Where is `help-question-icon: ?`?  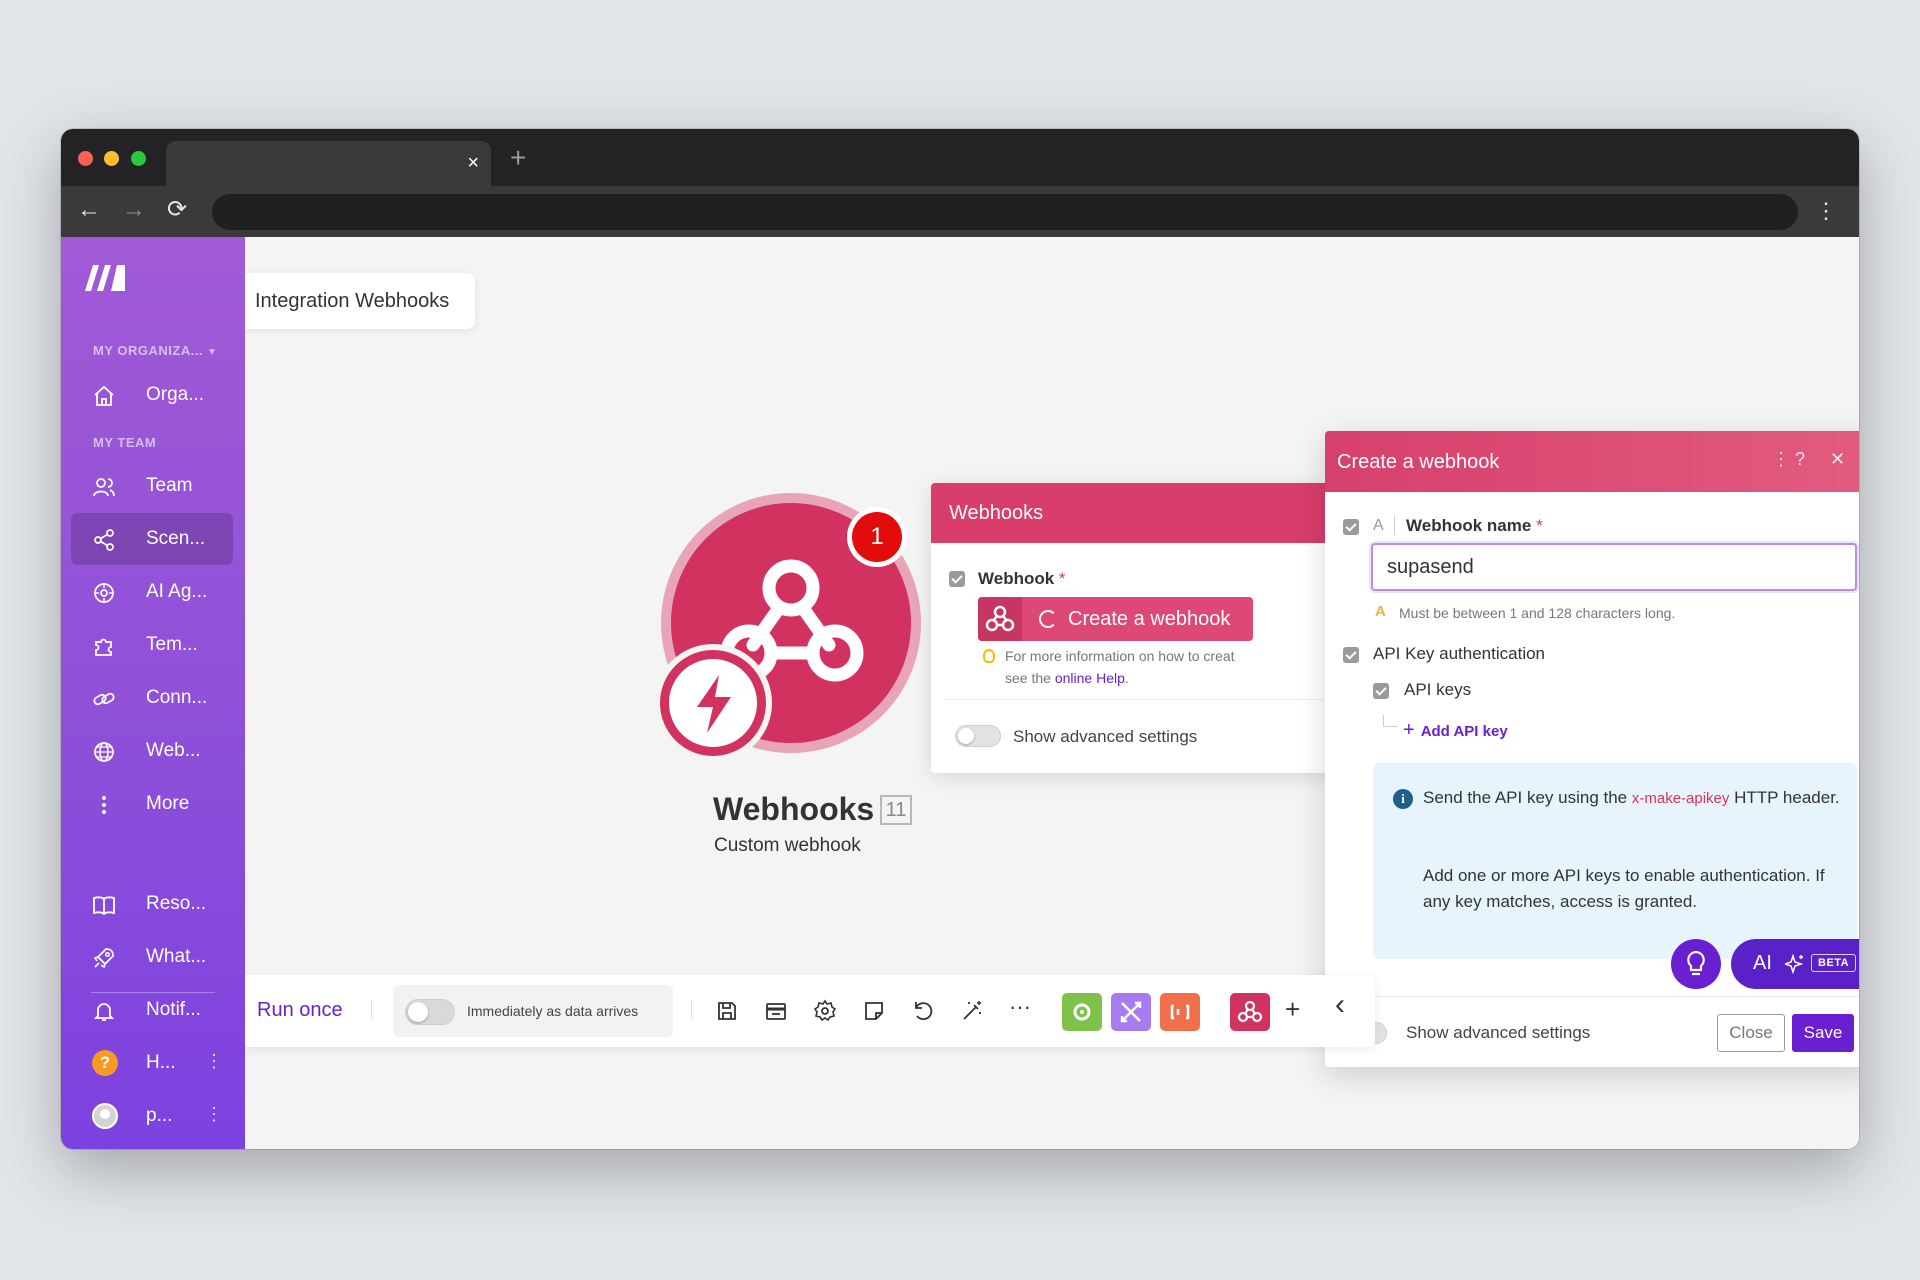
help-question-icon: ? is located at coordinates (1800, 459).